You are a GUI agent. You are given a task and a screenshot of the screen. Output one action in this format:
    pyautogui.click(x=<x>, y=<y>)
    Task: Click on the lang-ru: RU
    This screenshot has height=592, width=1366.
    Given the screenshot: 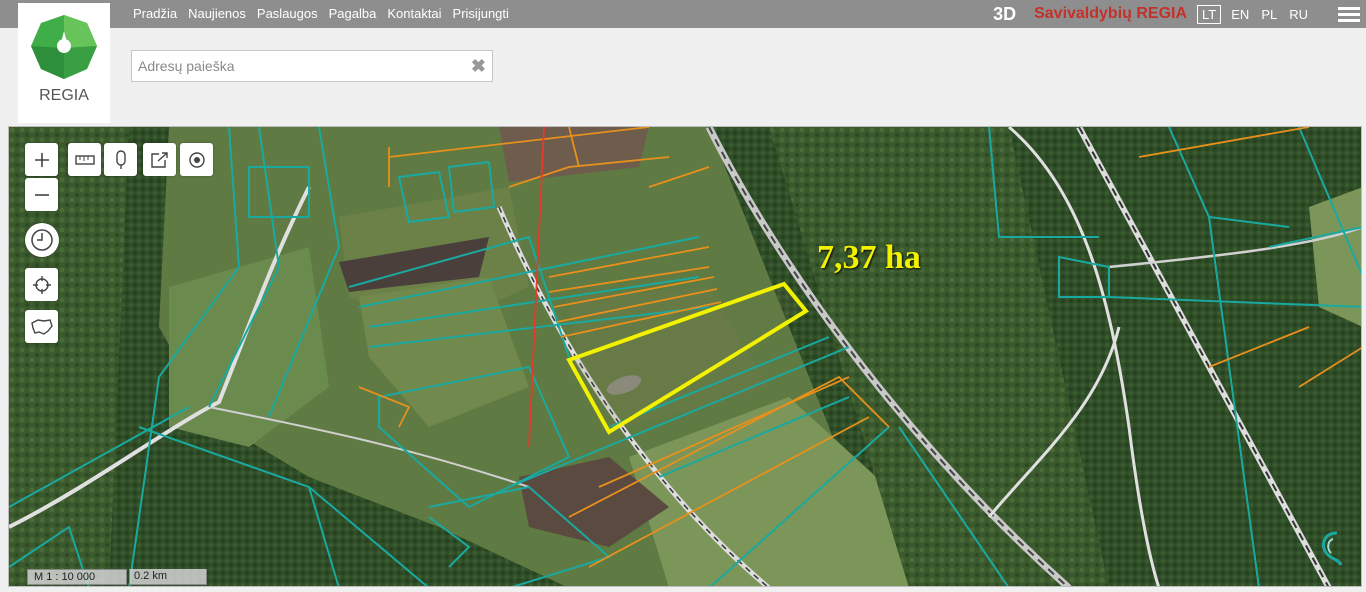 What is the action you would take?
    pyautogui.click(x=1298, y=14)
    